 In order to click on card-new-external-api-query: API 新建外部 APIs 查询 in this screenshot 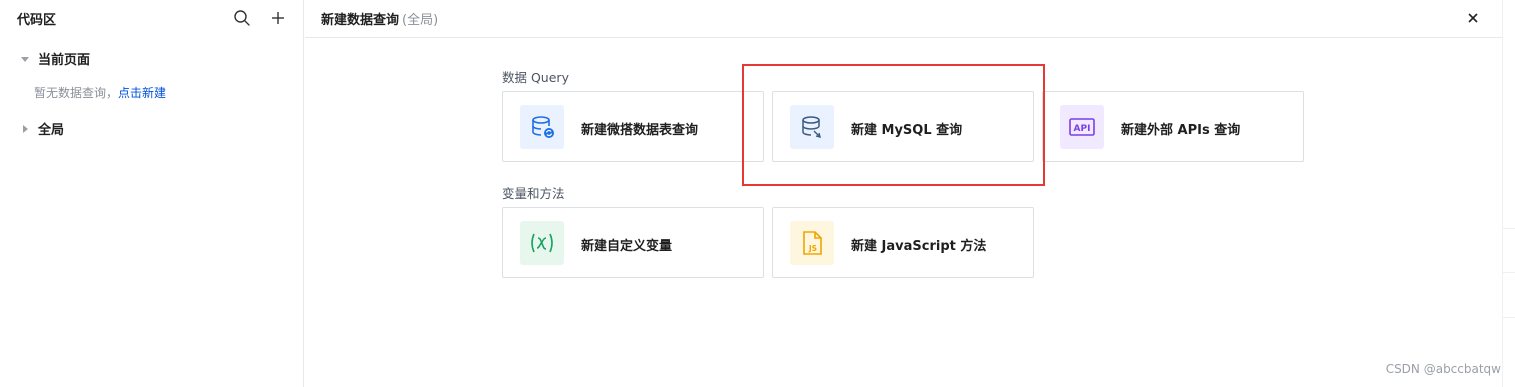, I will do `click(1173, 126)`.